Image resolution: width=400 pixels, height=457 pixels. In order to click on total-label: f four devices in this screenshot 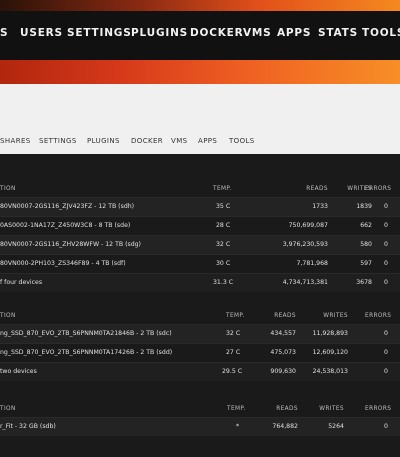, I will do `click(21, 282)`.